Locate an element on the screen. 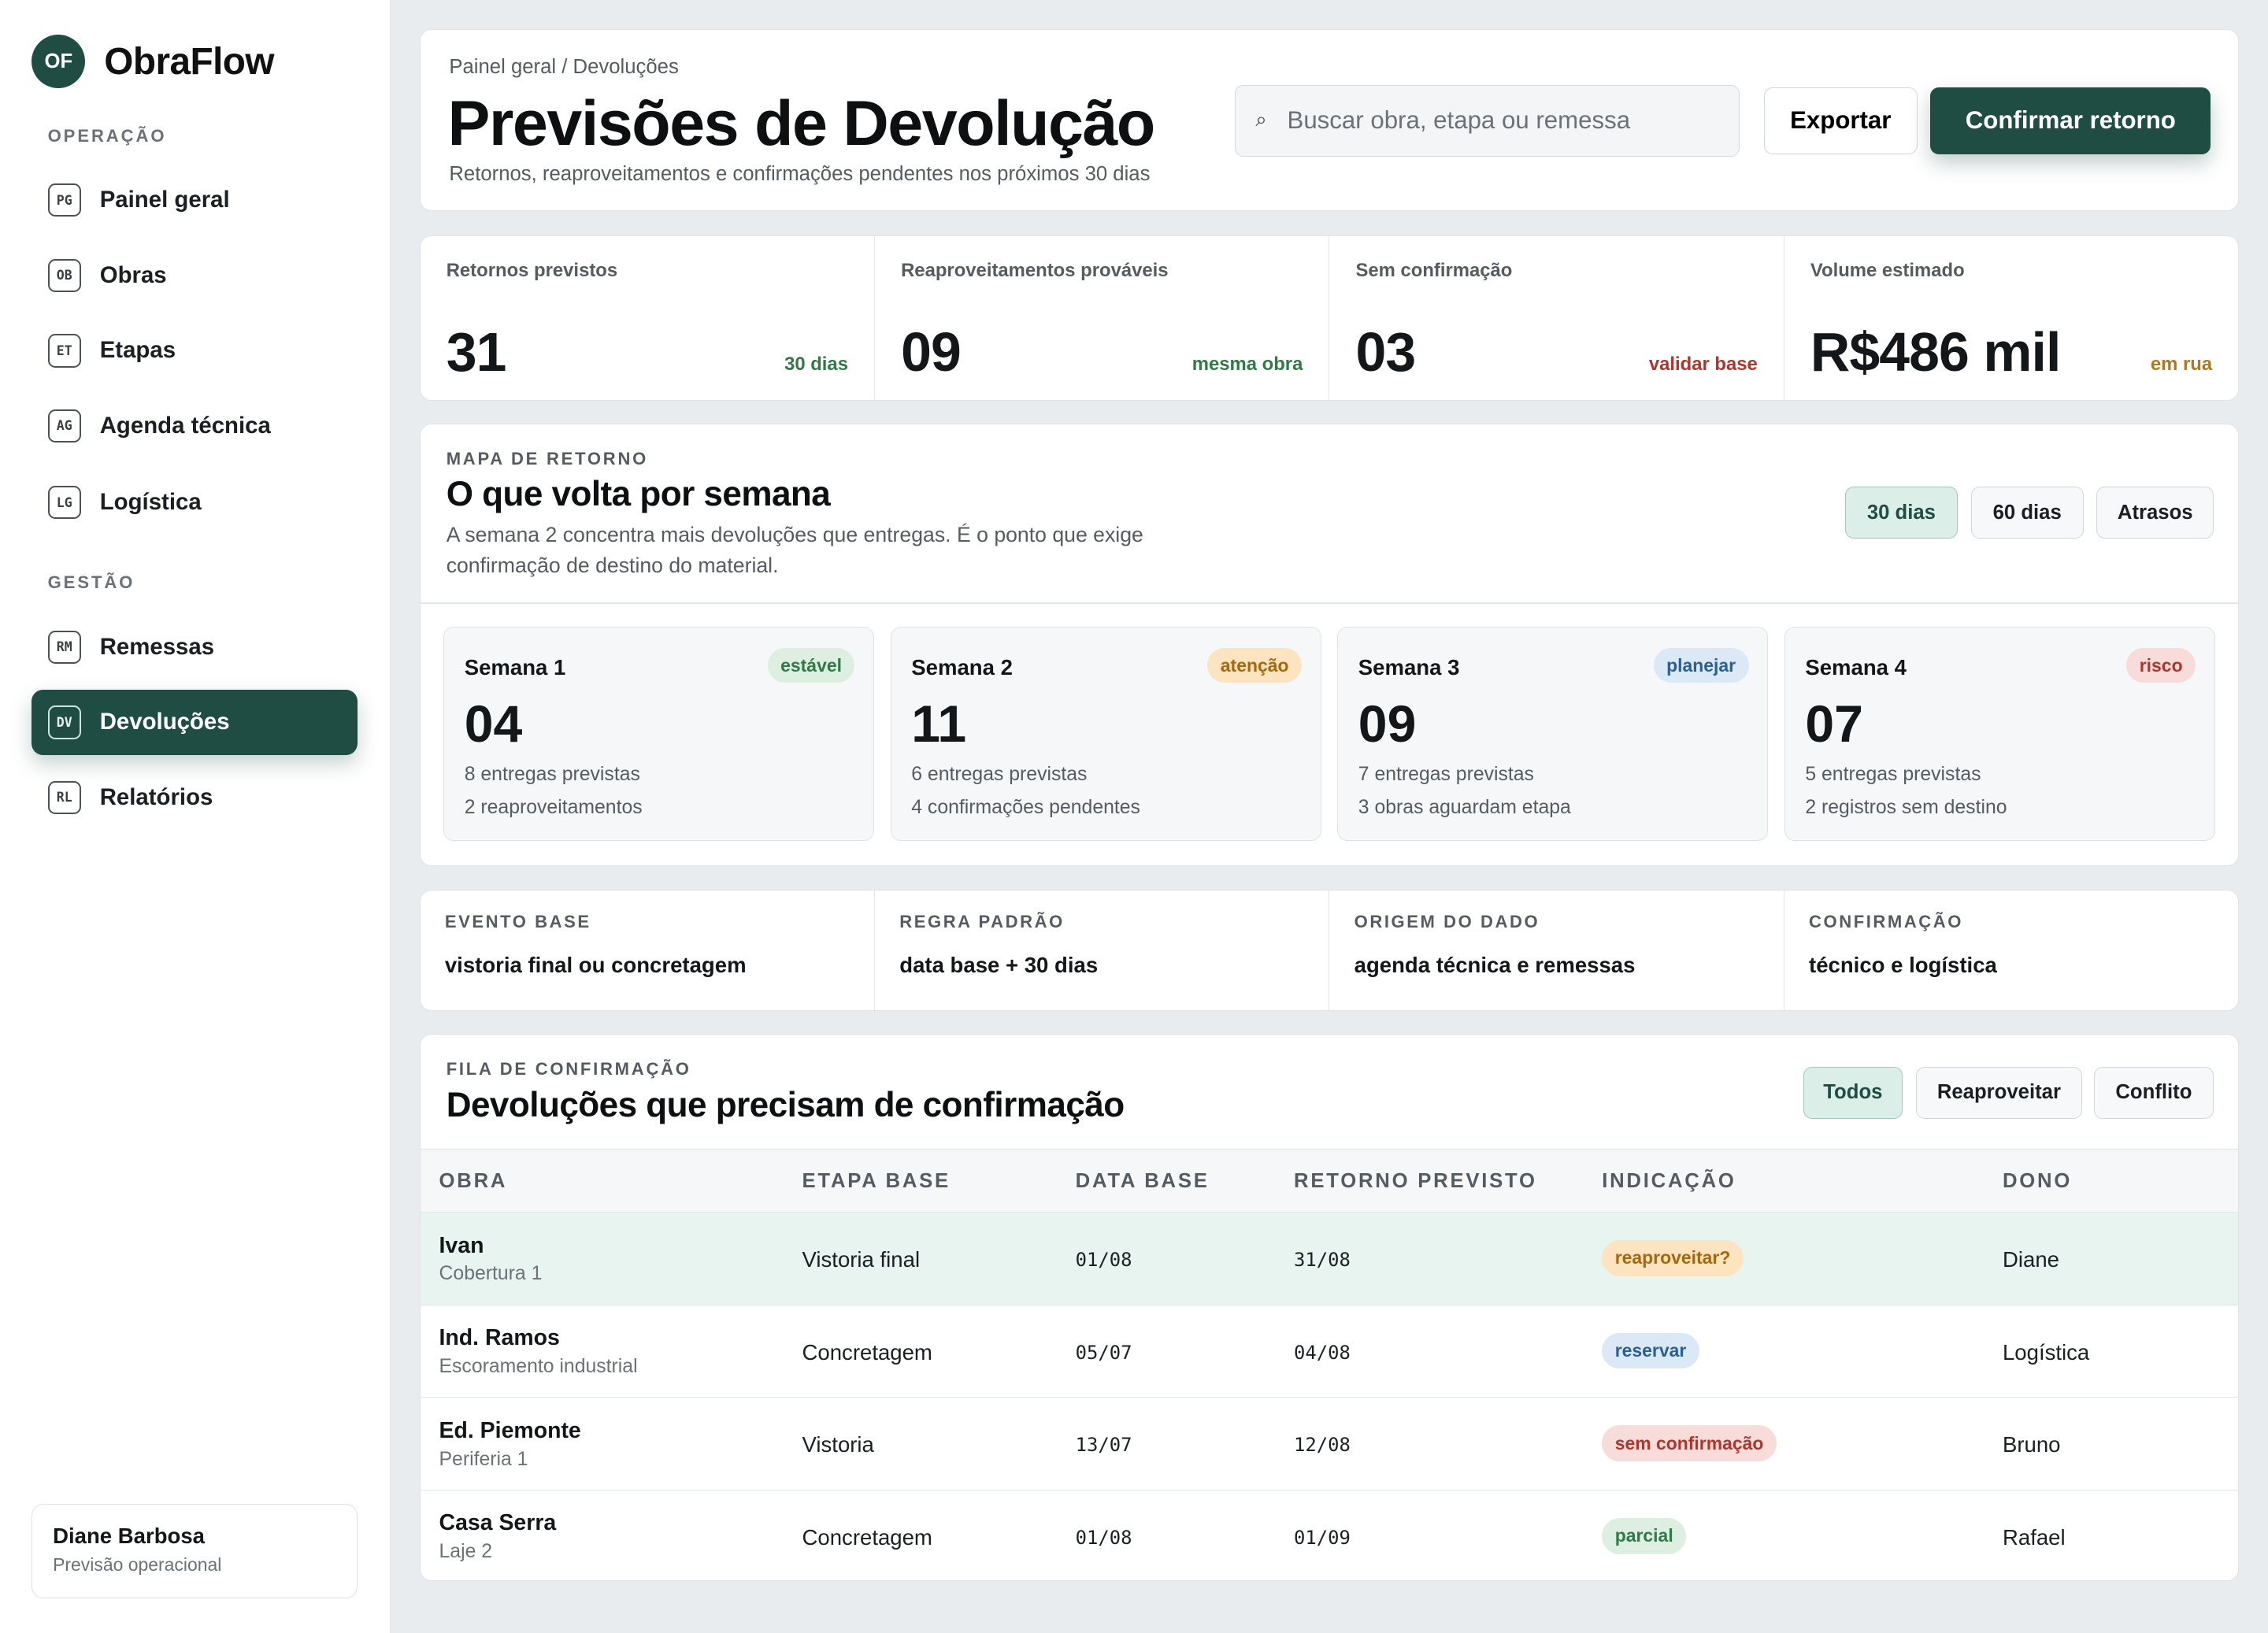  sidebar-item-painel-geral: PG Painel geral is located at coordinates (194, 200).